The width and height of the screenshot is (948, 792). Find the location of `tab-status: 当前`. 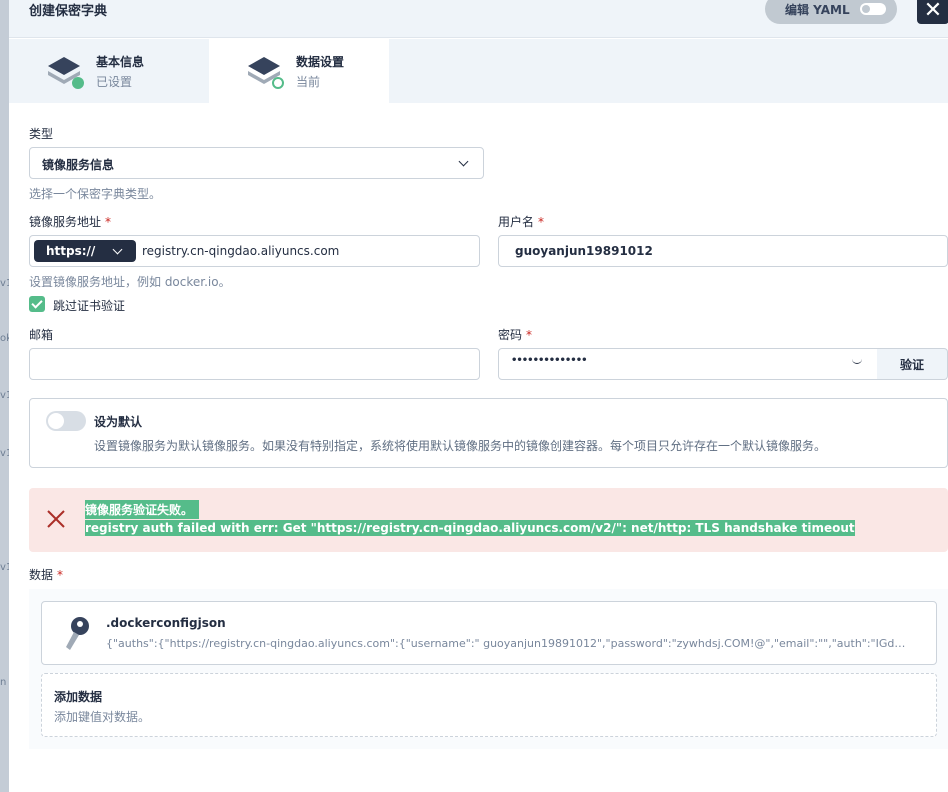

tab-status: 当前 is located at coordinates (308, 82).